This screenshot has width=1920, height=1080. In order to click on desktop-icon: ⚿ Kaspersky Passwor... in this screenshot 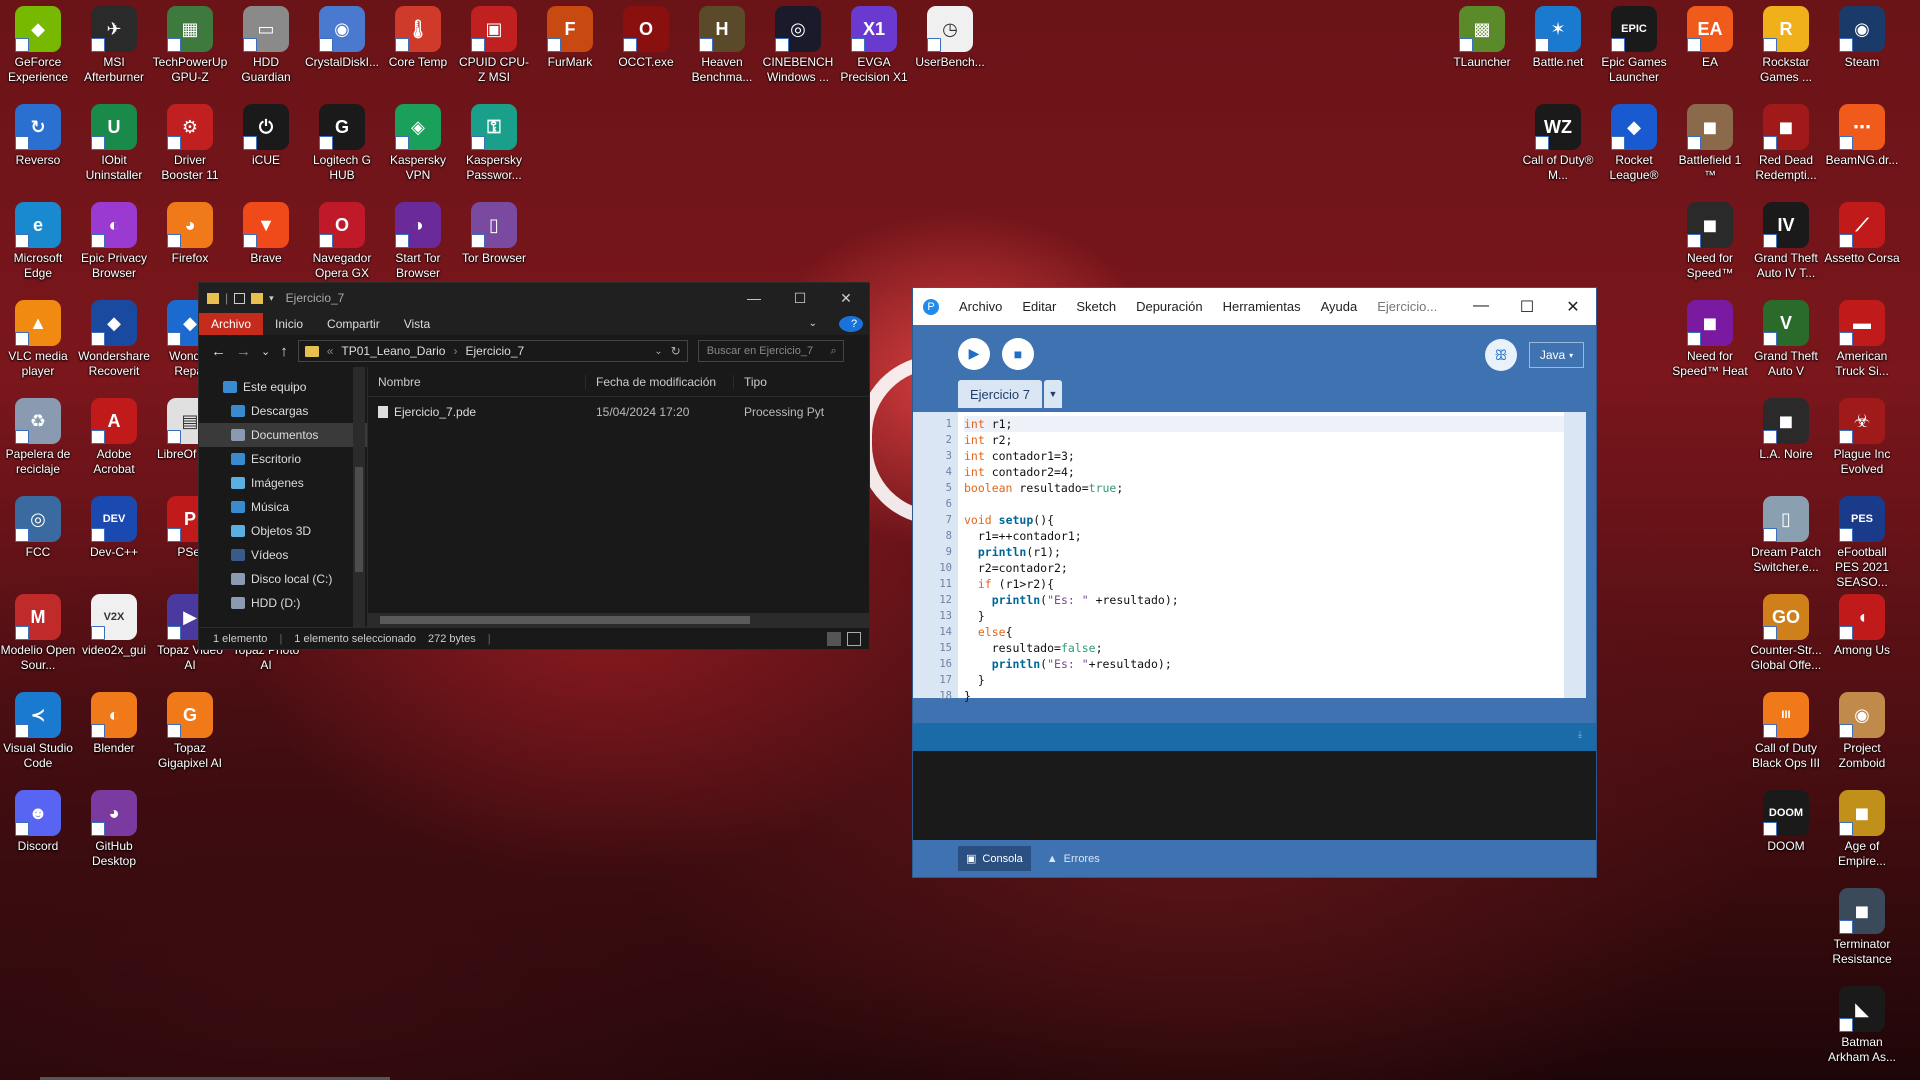, I will do `click(494, 143)`.